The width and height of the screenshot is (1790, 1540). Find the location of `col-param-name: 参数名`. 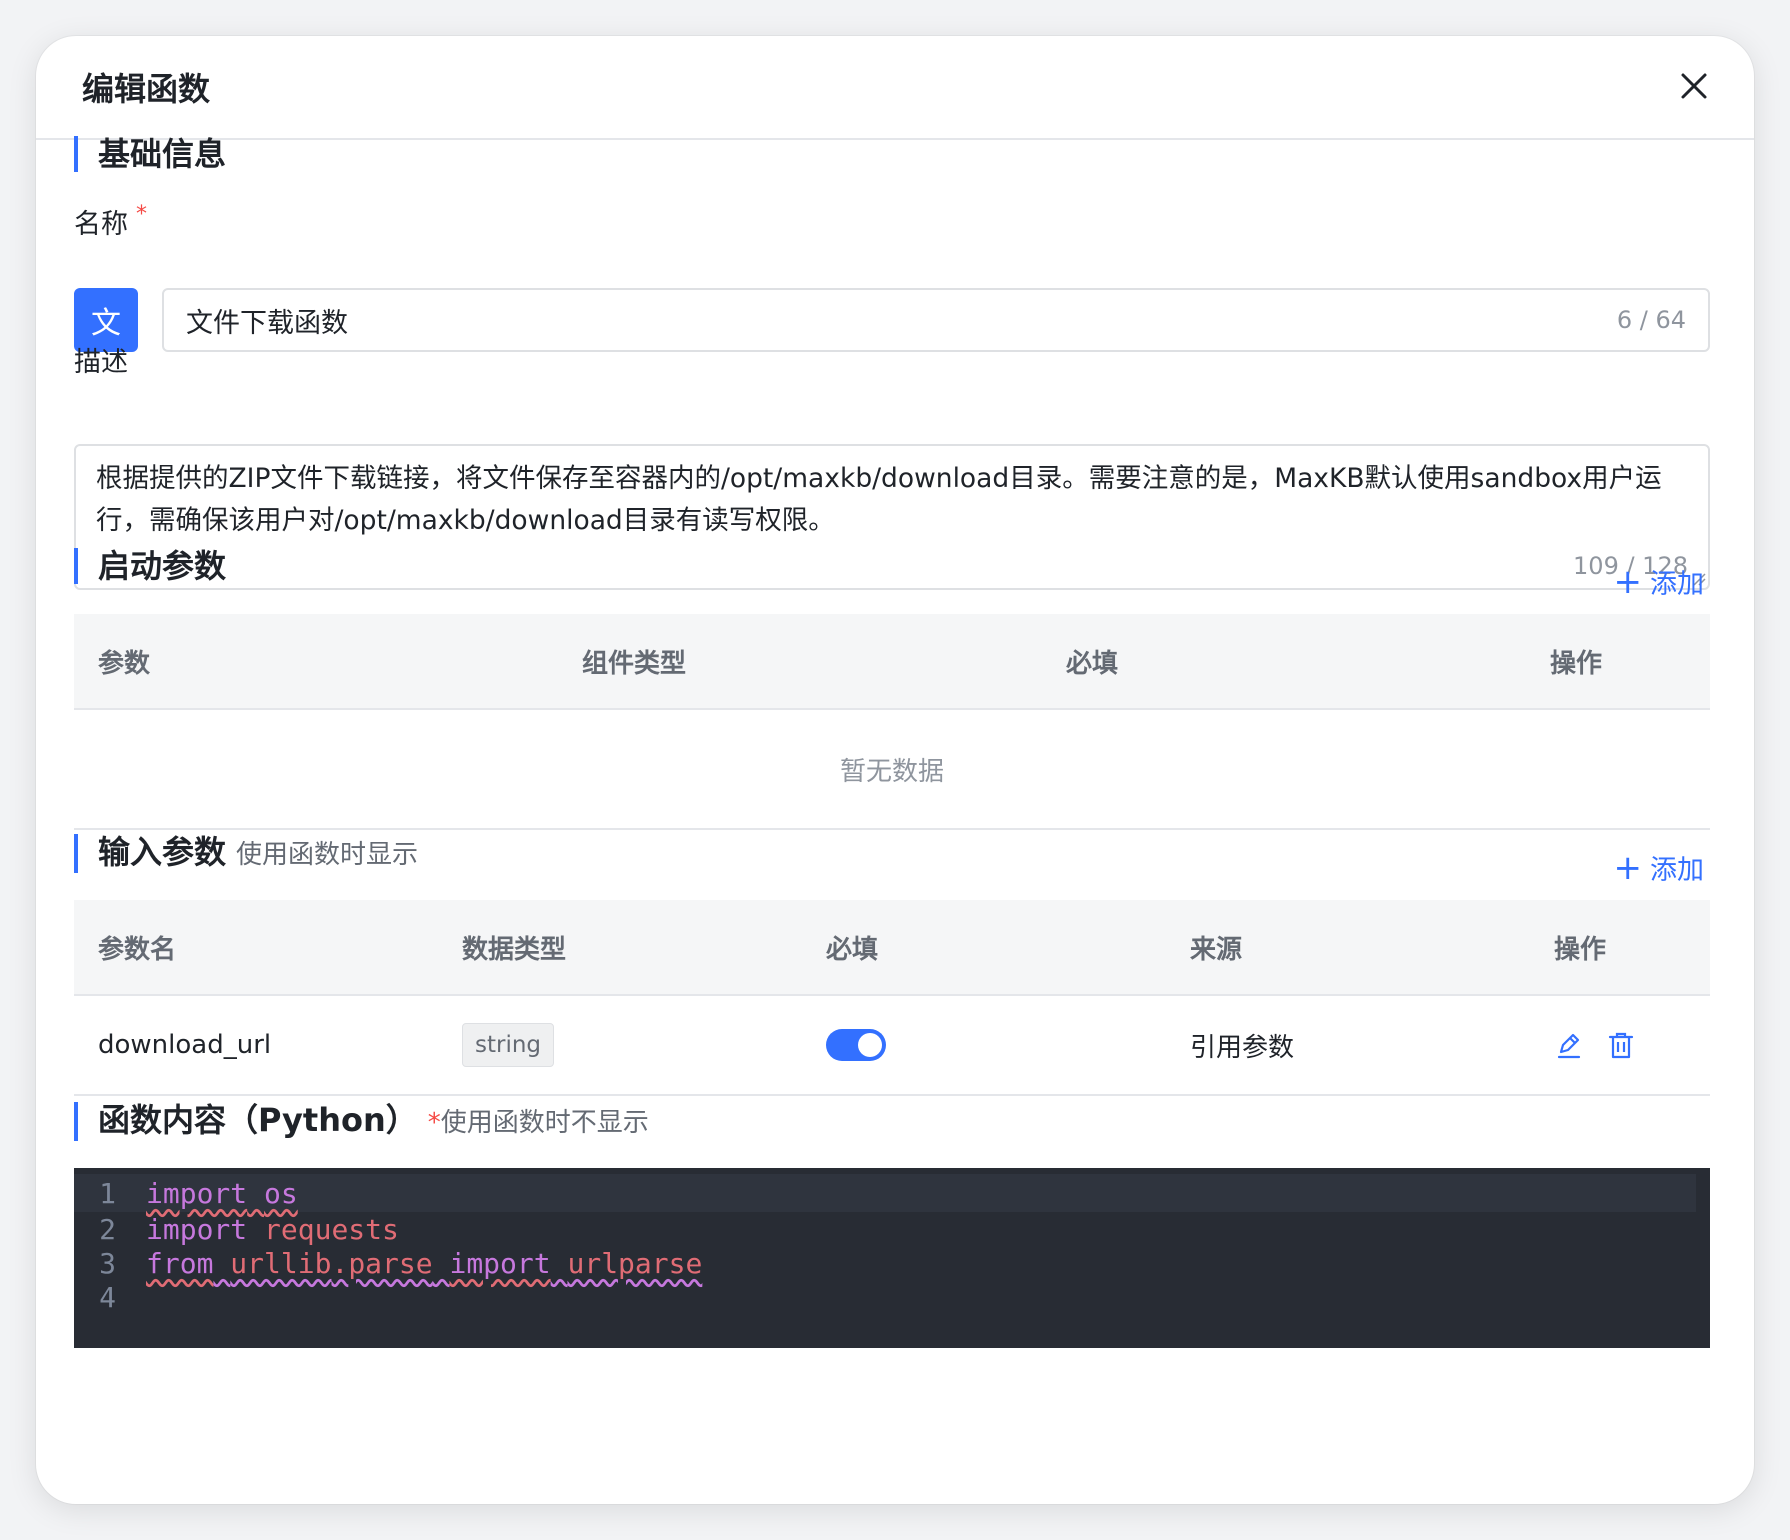

col-param-name: 参数名 is located at coordinates (137, 949).